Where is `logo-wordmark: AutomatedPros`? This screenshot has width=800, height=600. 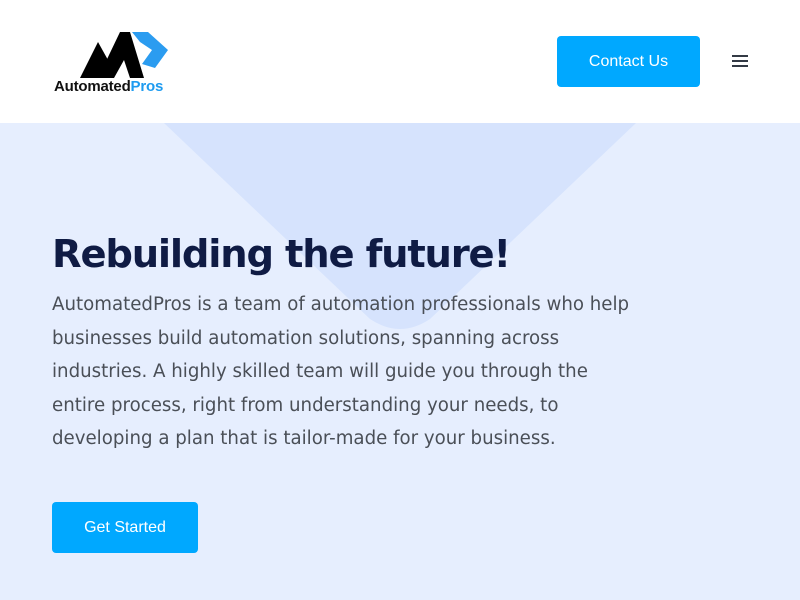 logo-wordmark: AutomatedPros is located at coordinates (108, 86).